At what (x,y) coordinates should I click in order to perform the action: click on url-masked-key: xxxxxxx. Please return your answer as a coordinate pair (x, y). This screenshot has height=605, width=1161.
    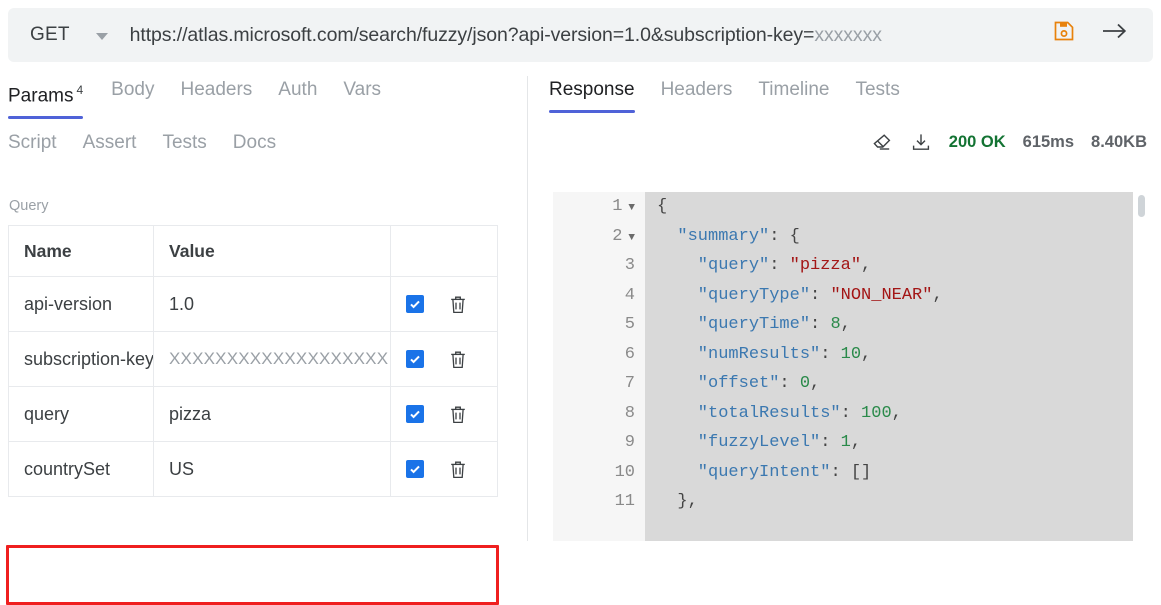
    Looking at the image, I should click on (848, 34).